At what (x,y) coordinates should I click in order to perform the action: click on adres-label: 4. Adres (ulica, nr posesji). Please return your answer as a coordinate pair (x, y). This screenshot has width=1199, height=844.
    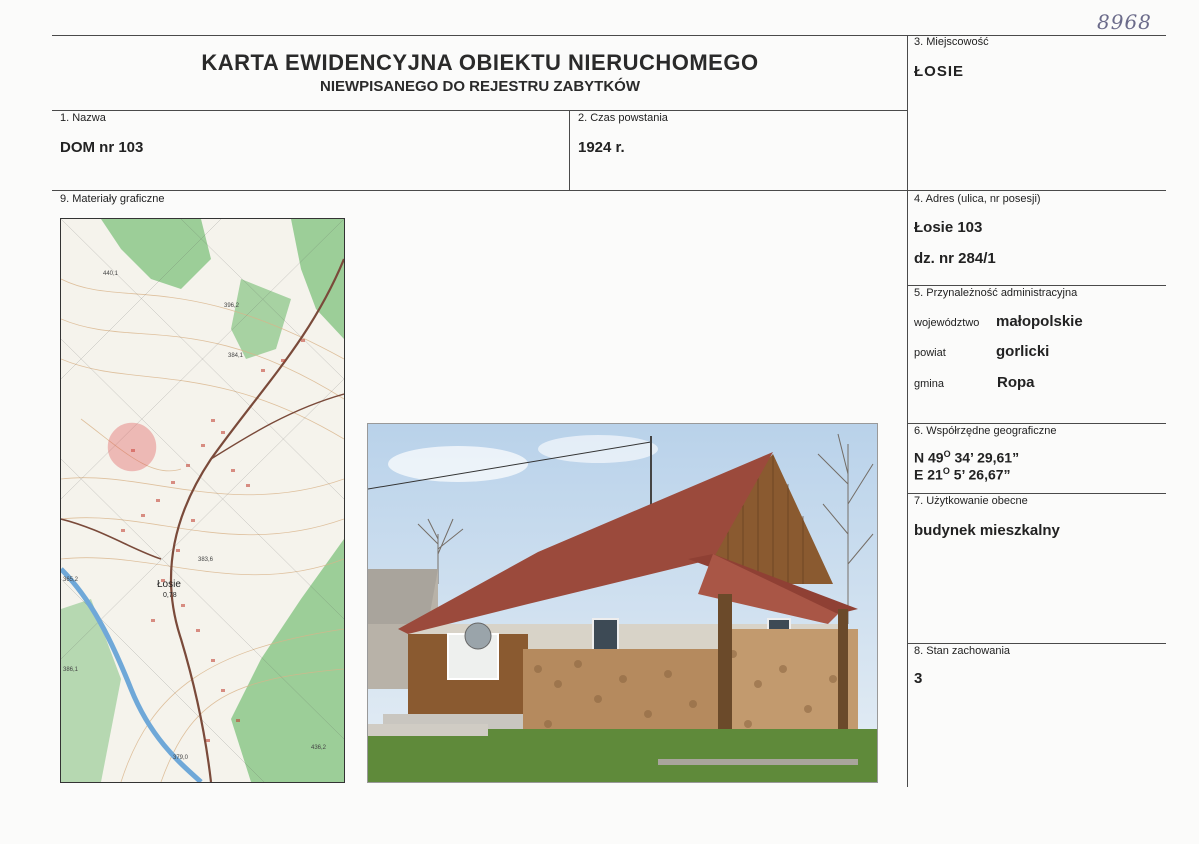
    Looking at the image, I should click on (977, 199).